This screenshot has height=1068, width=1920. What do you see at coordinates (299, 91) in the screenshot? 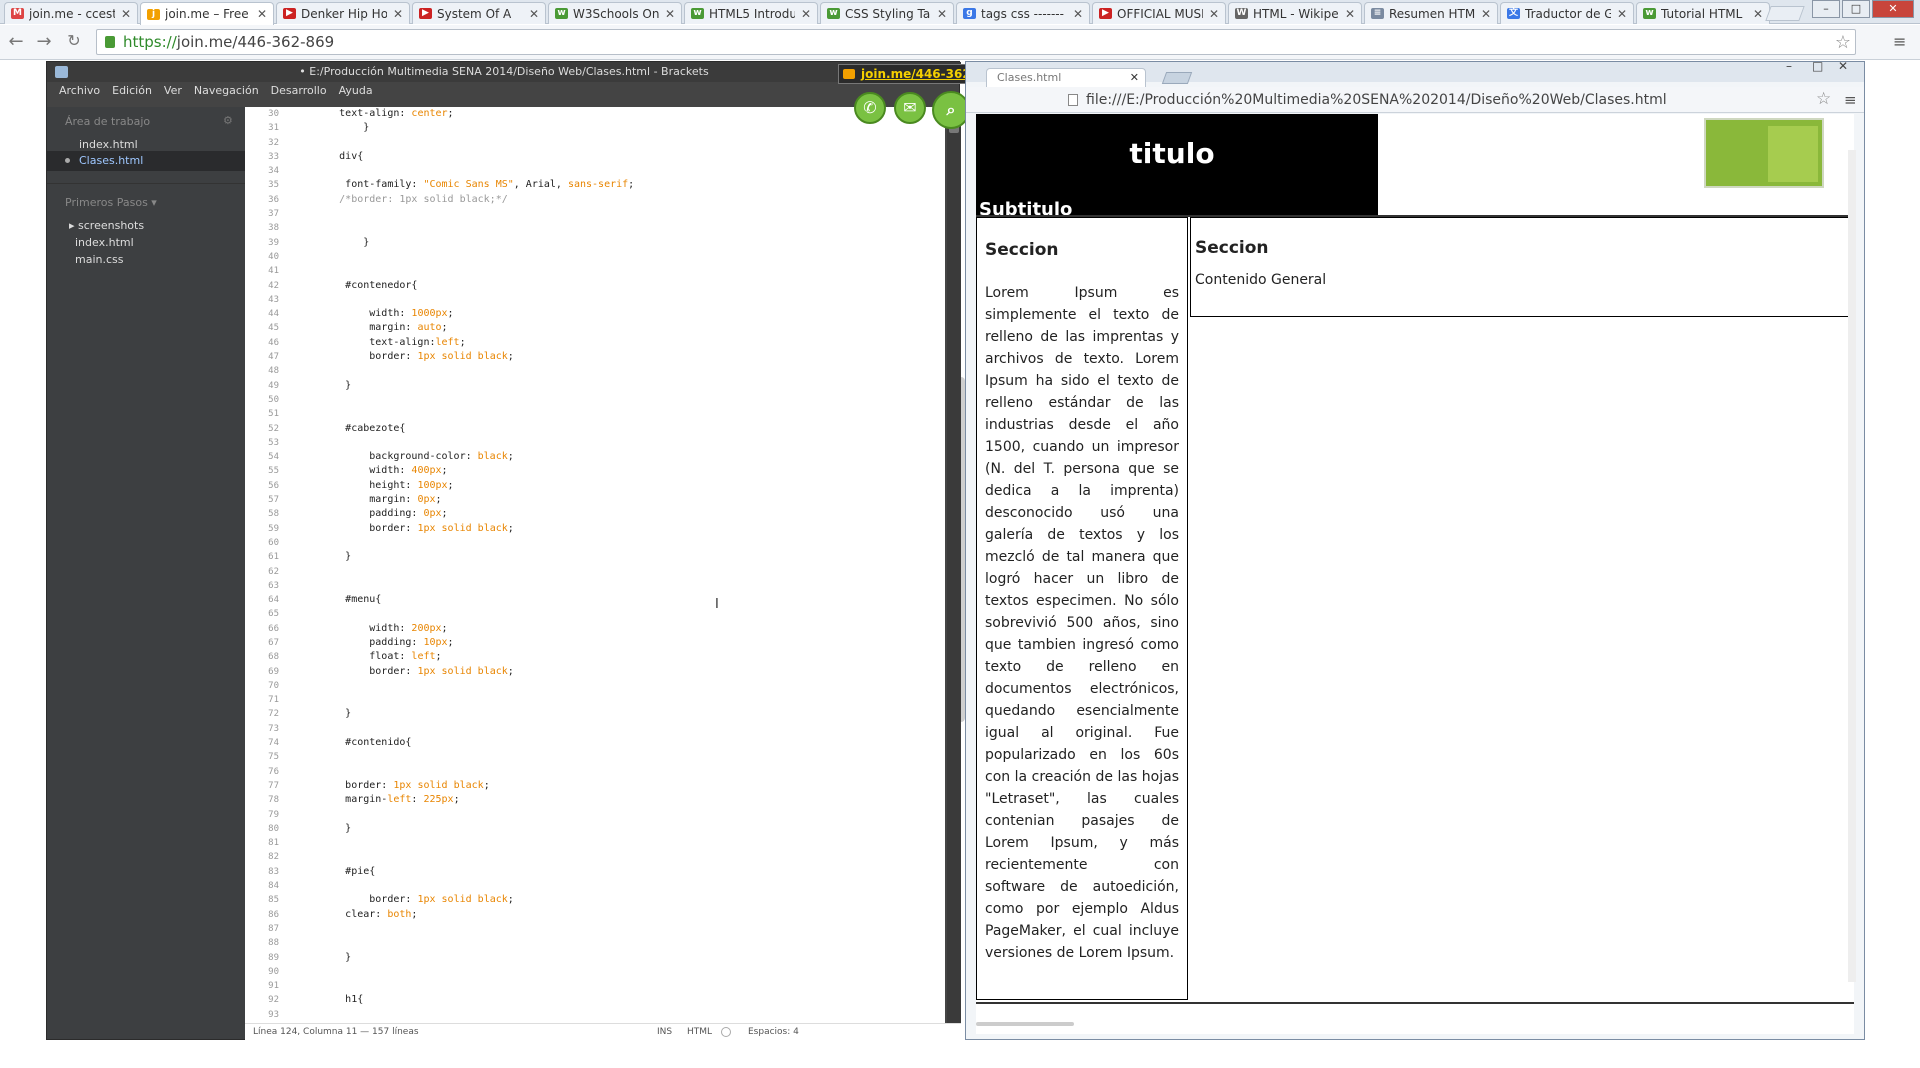
I see `menu-desarrollo: Desarrollo` at bounding box center [299, 91].